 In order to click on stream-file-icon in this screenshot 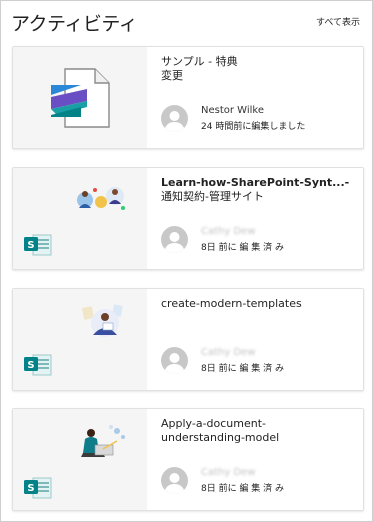, I will do `click(80, 98)`.